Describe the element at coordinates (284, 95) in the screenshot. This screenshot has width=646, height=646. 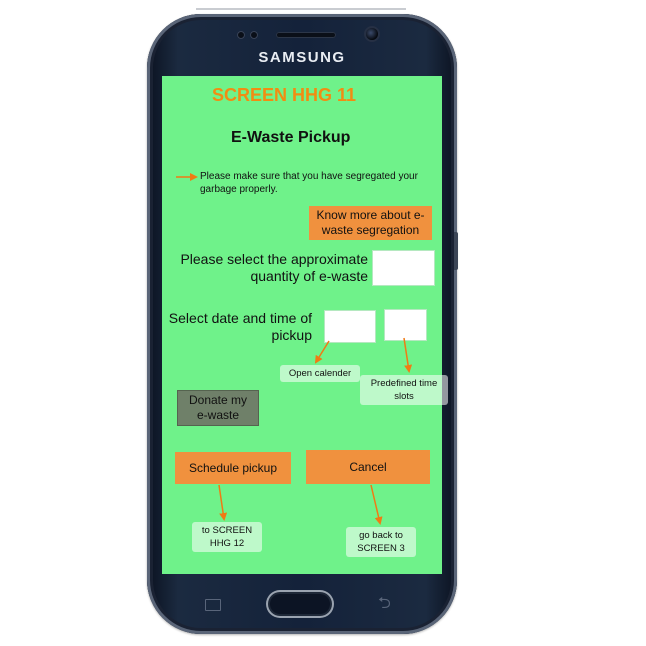
I see `screen-title: SCREEN HHG 11` at that location.